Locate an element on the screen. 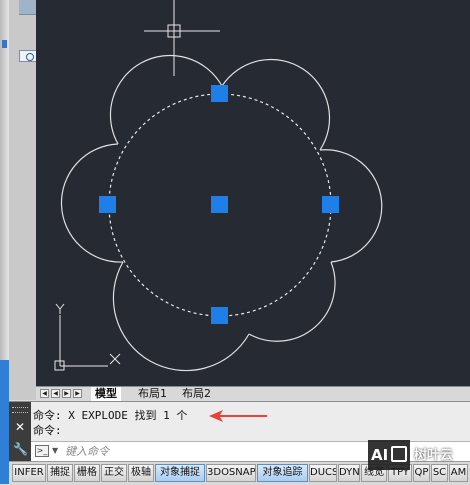 The image size is (470, 485). next-tab-icon: ▶ is located at coordinates (66, 393).